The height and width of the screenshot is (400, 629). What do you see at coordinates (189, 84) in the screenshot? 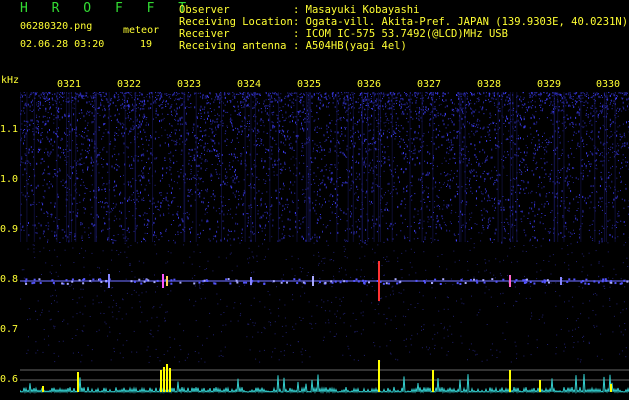
I see `time-tick-label: 0323` at bounding box center [189, 84].